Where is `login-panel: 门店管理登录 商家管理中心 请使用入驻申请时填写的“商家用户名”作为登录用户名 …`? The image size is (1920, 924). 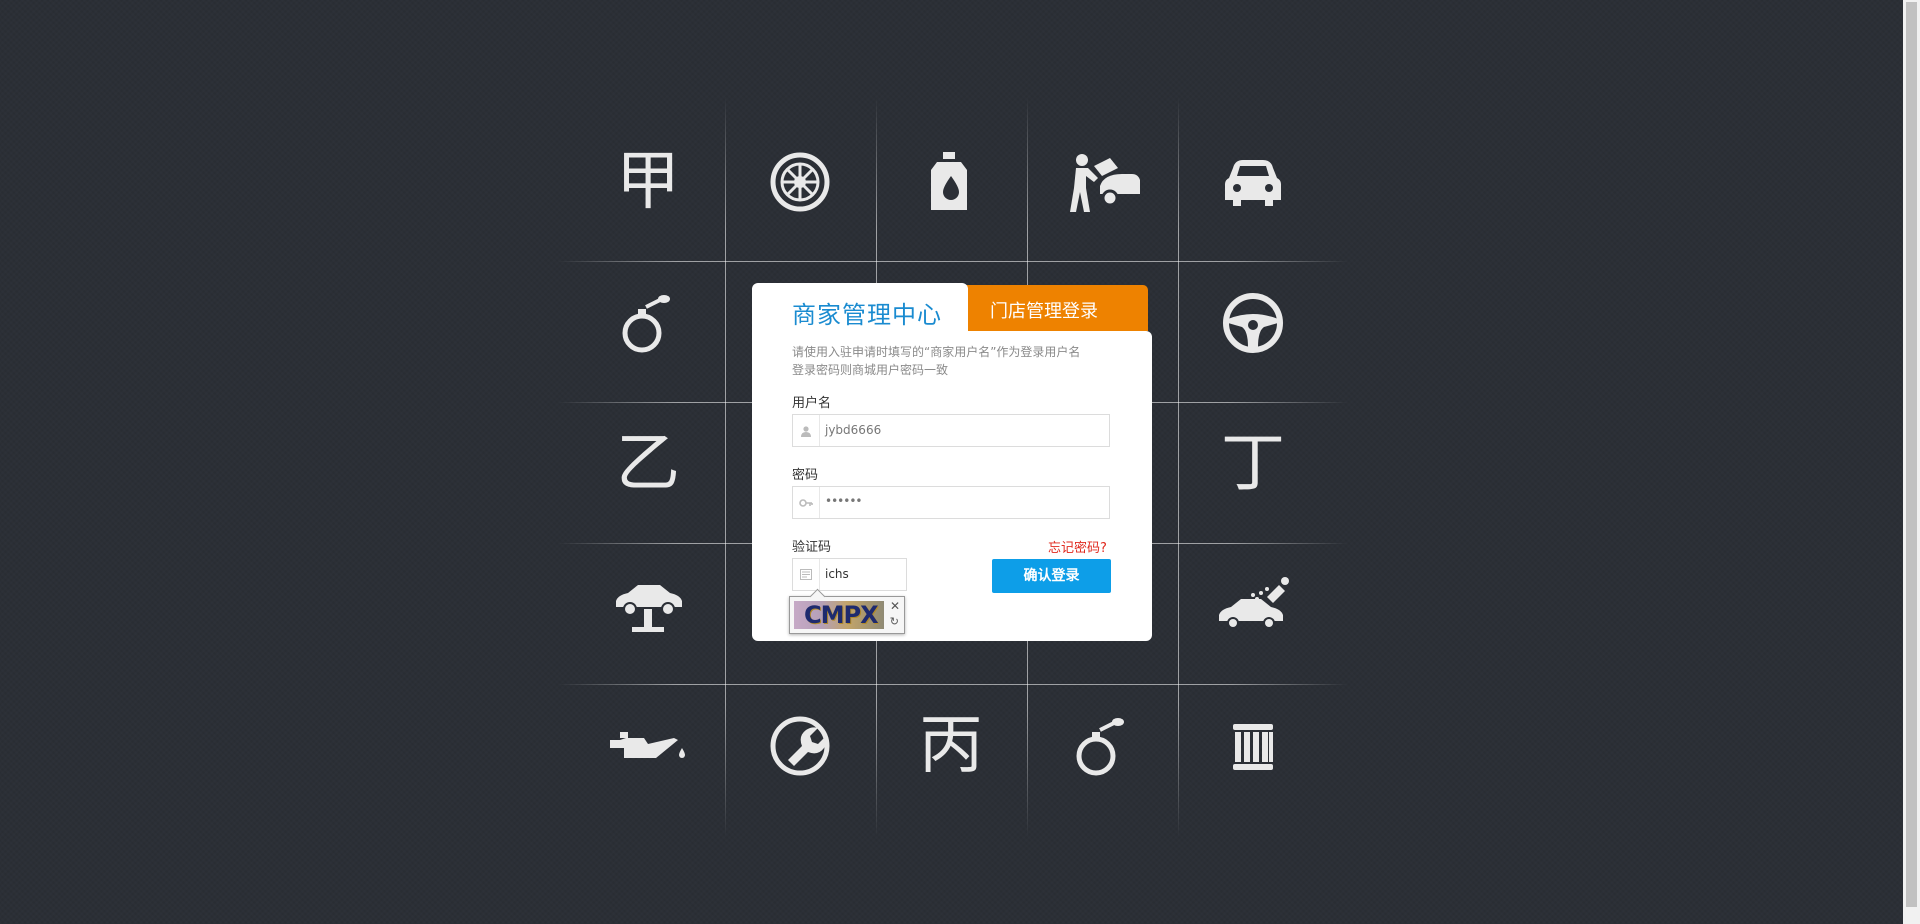 login-panel: 门店管理登录 商家管理中心 请使用入驻申请时填写的“商家用户名”作为登录用户名 … is located at coordinates (952, 462).